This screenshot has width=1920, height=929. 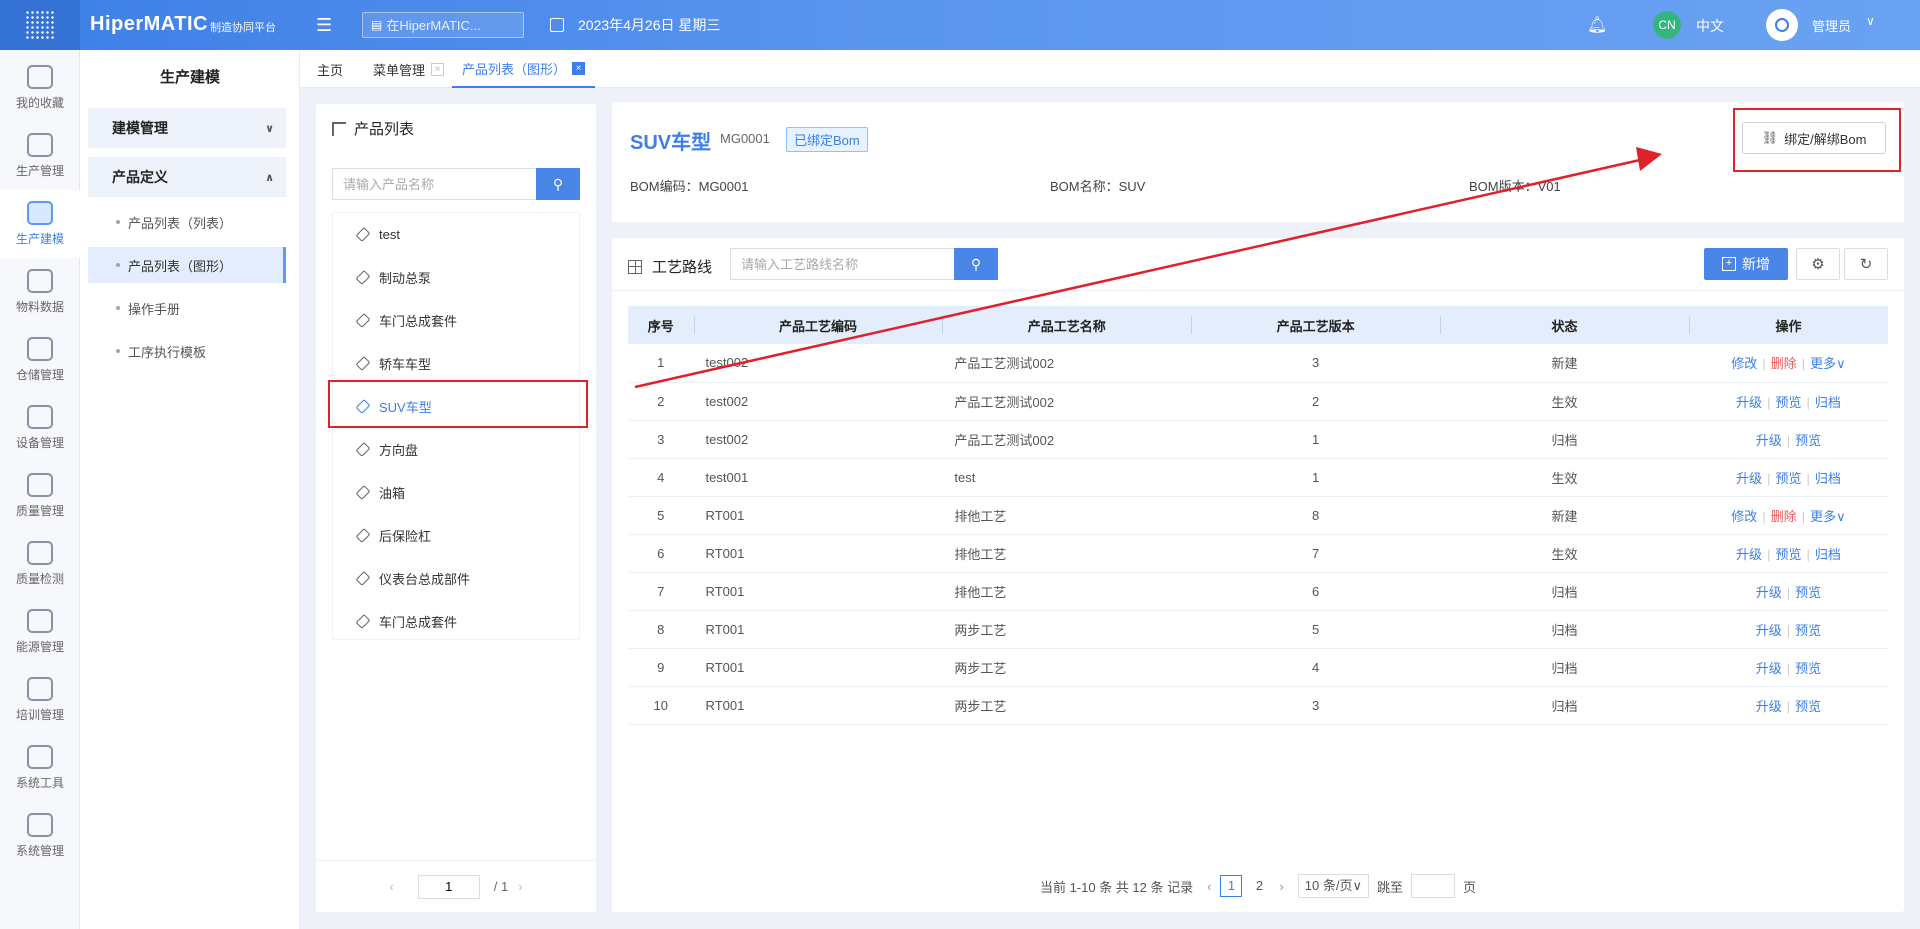 What do you see at coordinates (661, 363) in the screenshot?
I see `cell-no: 1` at bounding box center [661, 363].